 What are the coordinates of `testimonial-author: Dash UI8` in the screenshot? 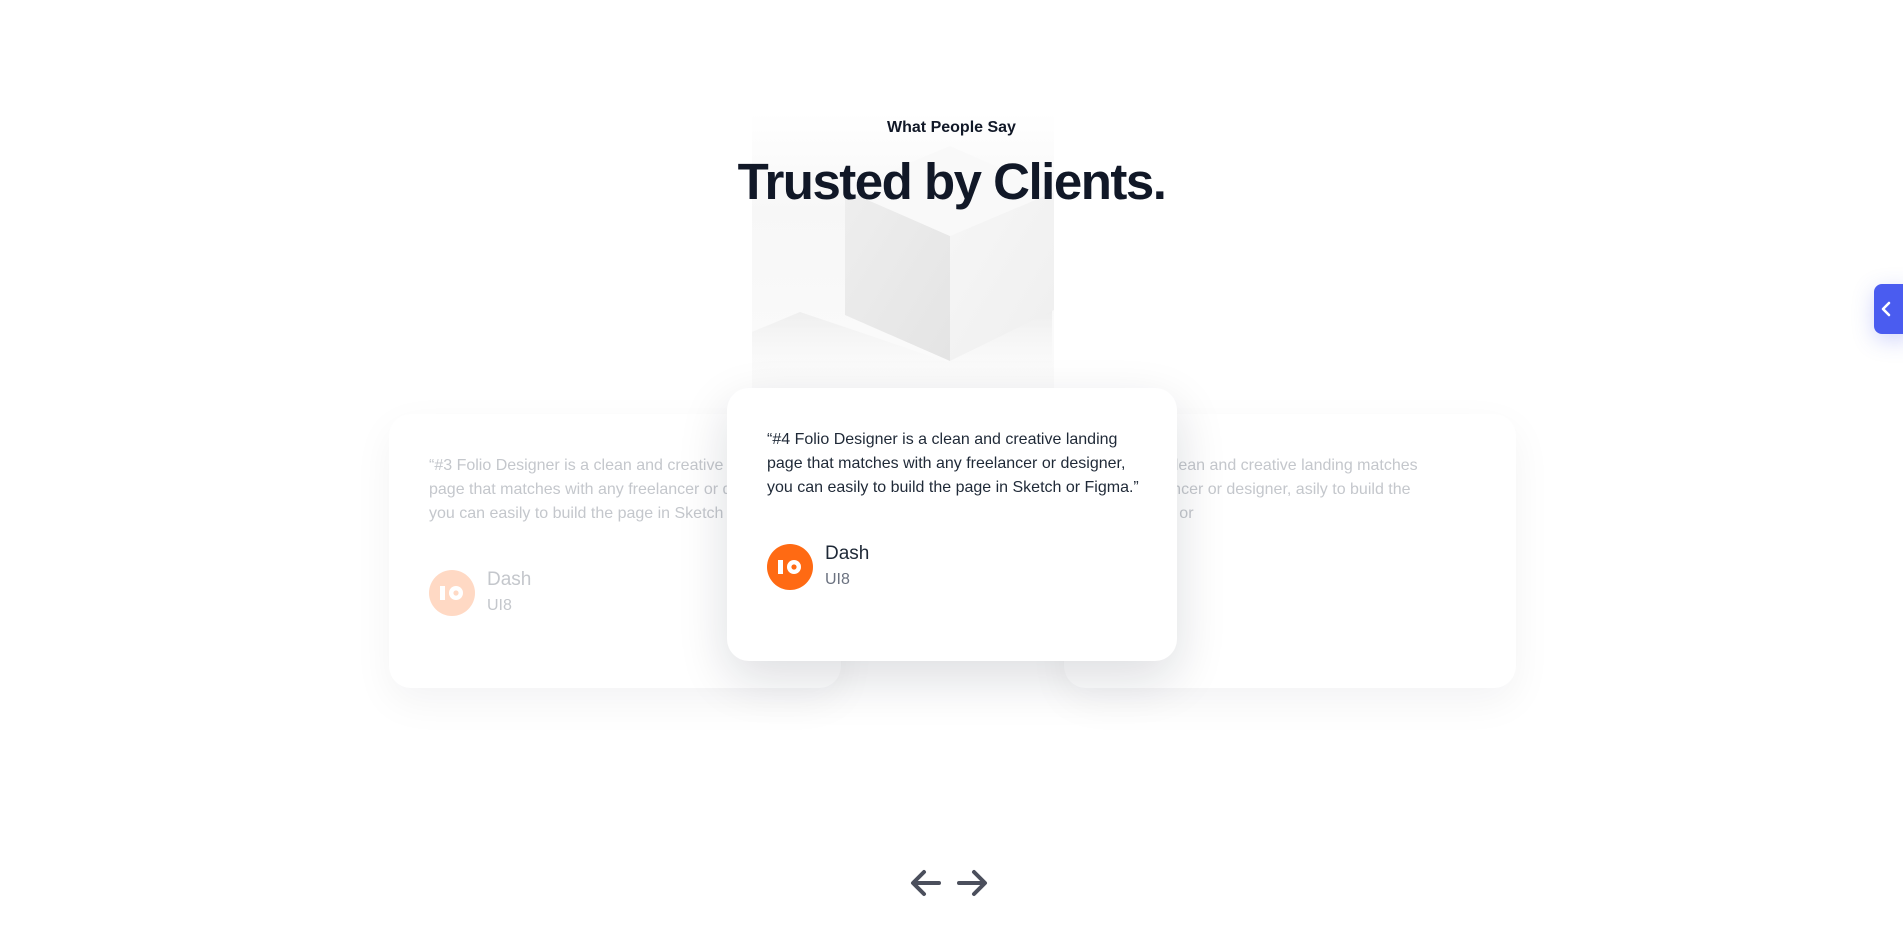 It's located at (952, 567).